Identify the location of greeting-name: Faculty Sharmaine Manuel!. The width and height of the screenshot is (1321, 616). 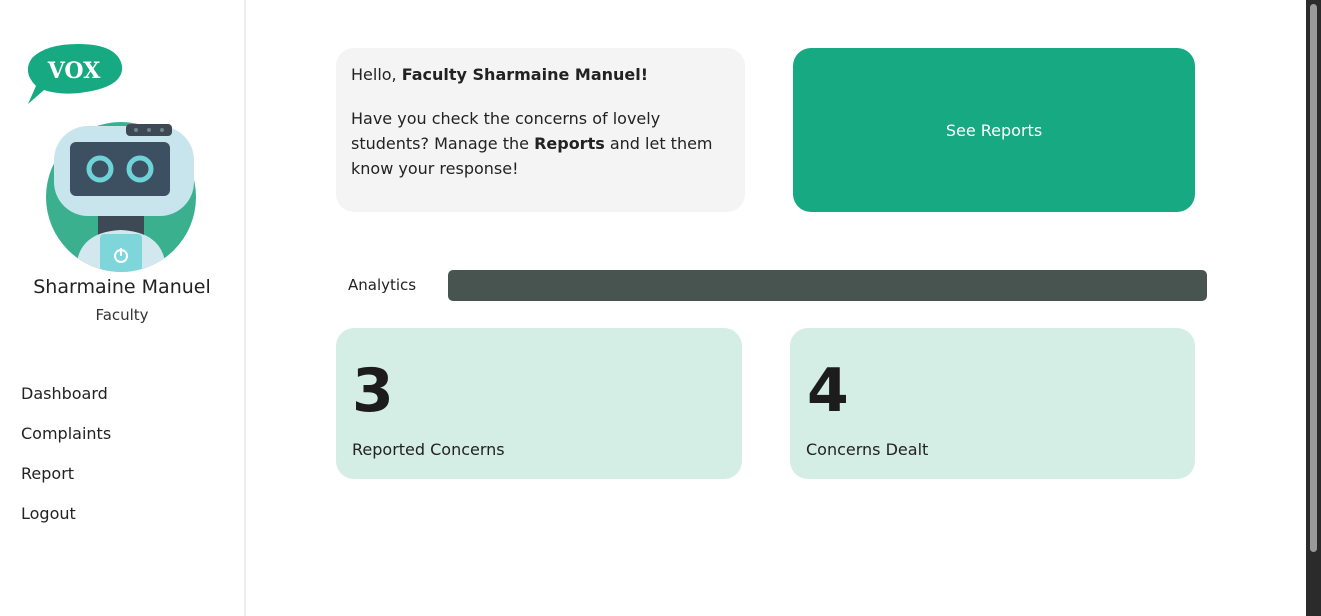
(525, 74).